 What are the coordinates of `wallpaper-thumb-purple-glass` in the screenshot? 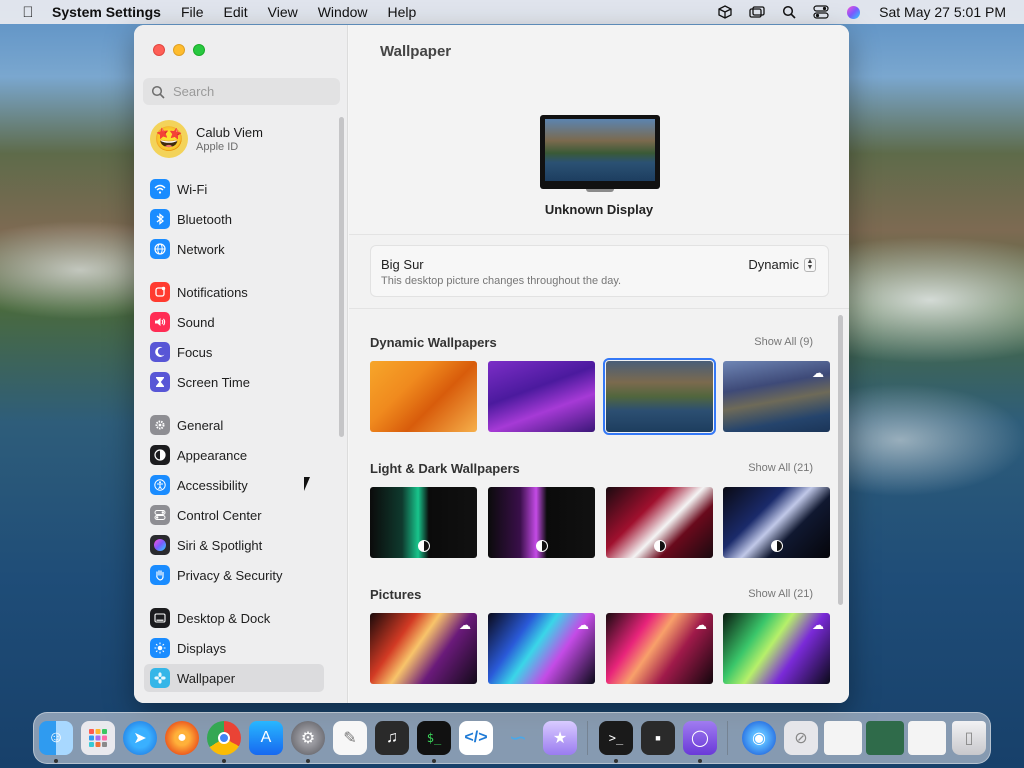 It's located at (541, 522).